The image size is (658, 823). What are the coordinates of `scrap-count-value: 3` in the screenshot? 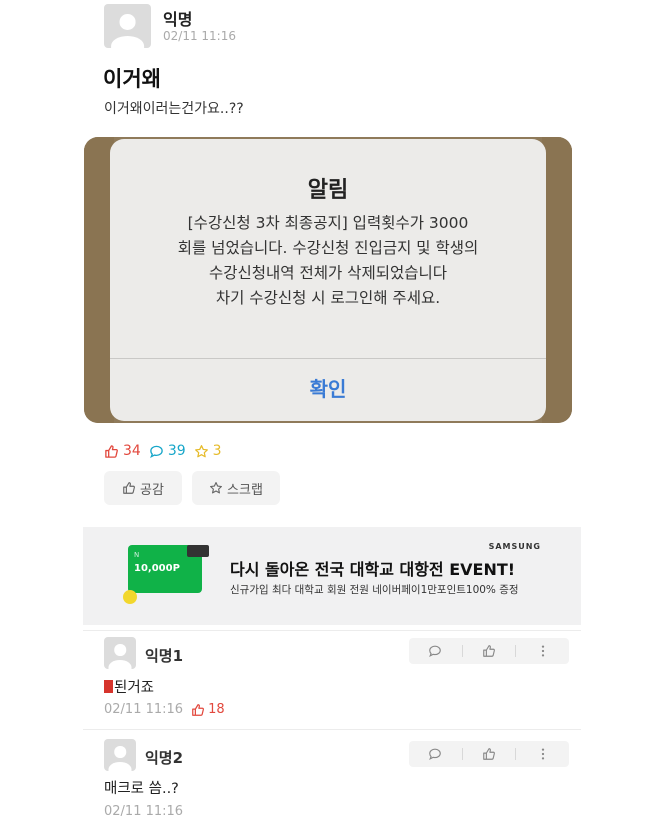 It's located at (217, 451).